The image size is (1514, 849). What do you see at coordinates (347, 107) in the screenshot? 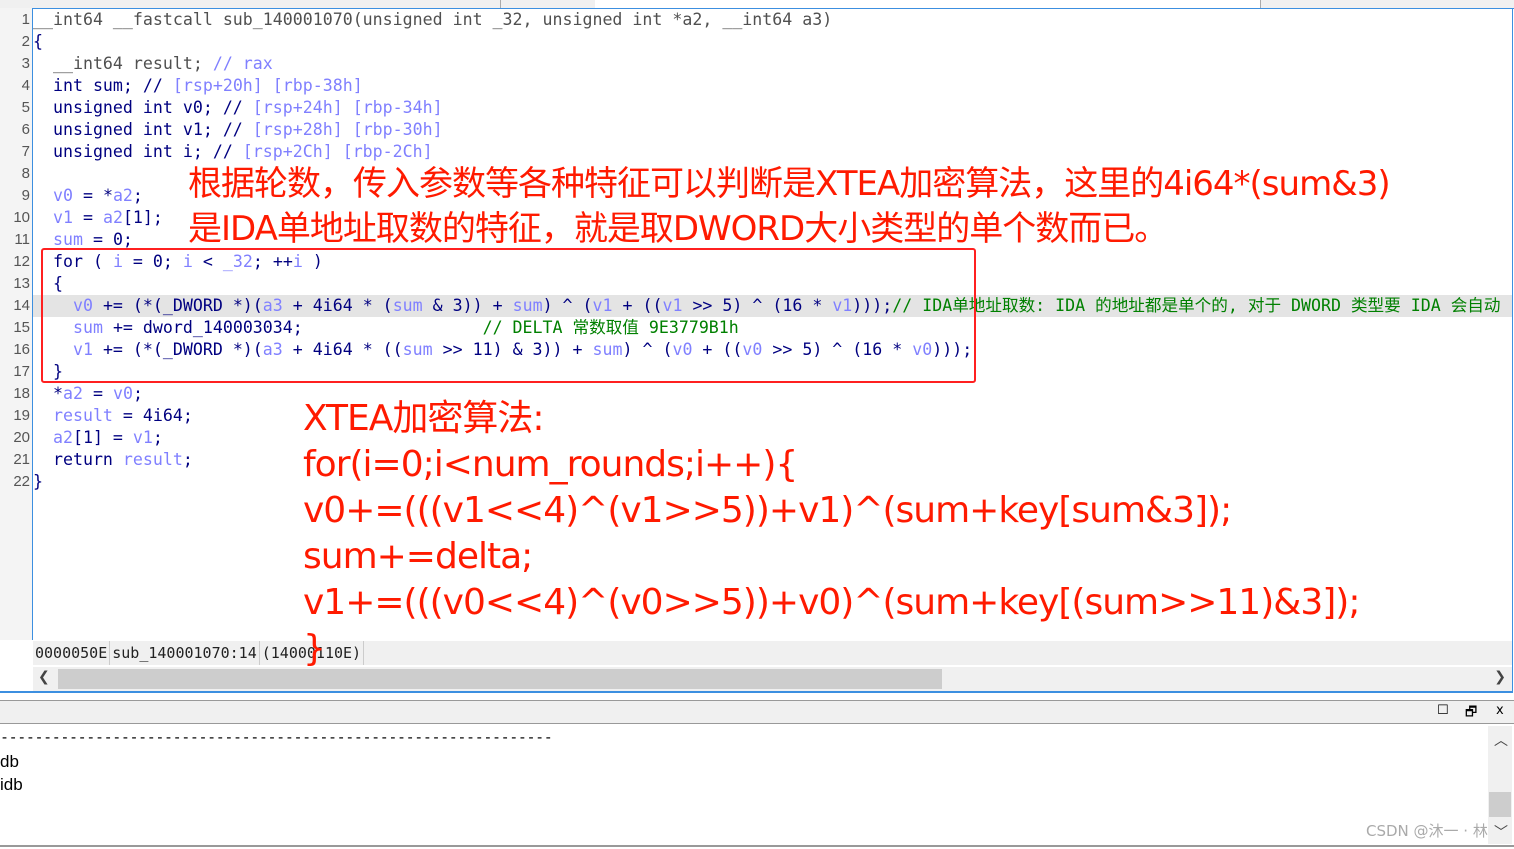
I see `code-token: [rsp+24h] [rbp-34h]` at bounding box center [347, 107].